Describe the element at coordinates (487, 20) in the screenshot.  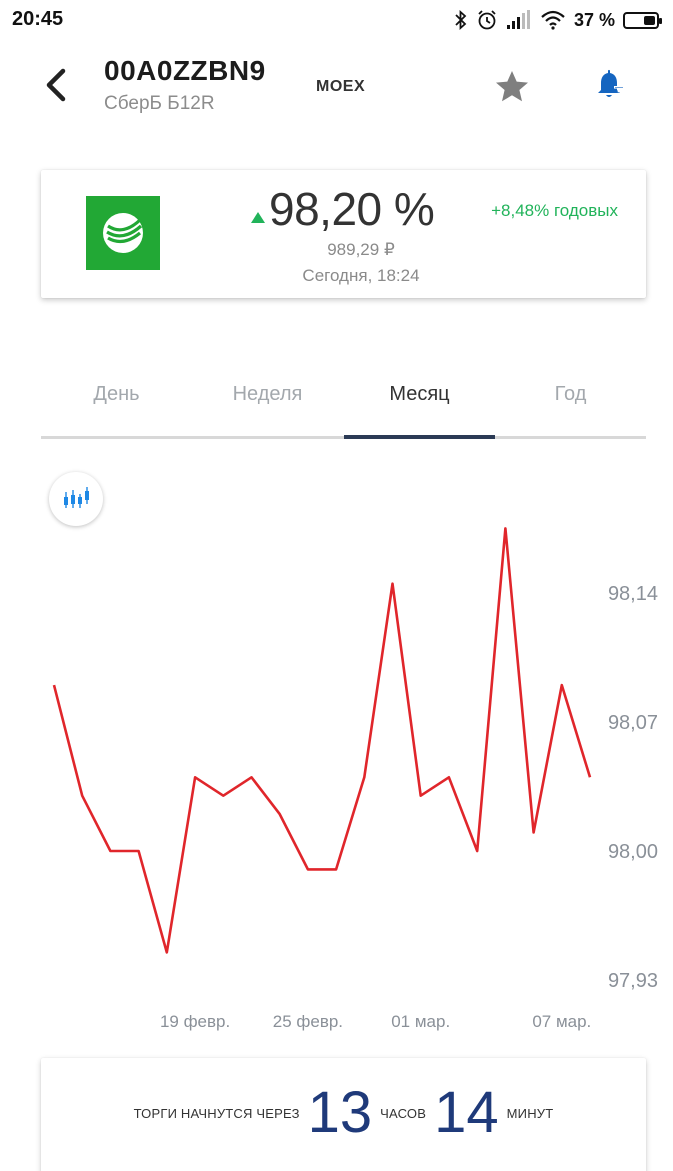
I see `alarm-icon` at that location.